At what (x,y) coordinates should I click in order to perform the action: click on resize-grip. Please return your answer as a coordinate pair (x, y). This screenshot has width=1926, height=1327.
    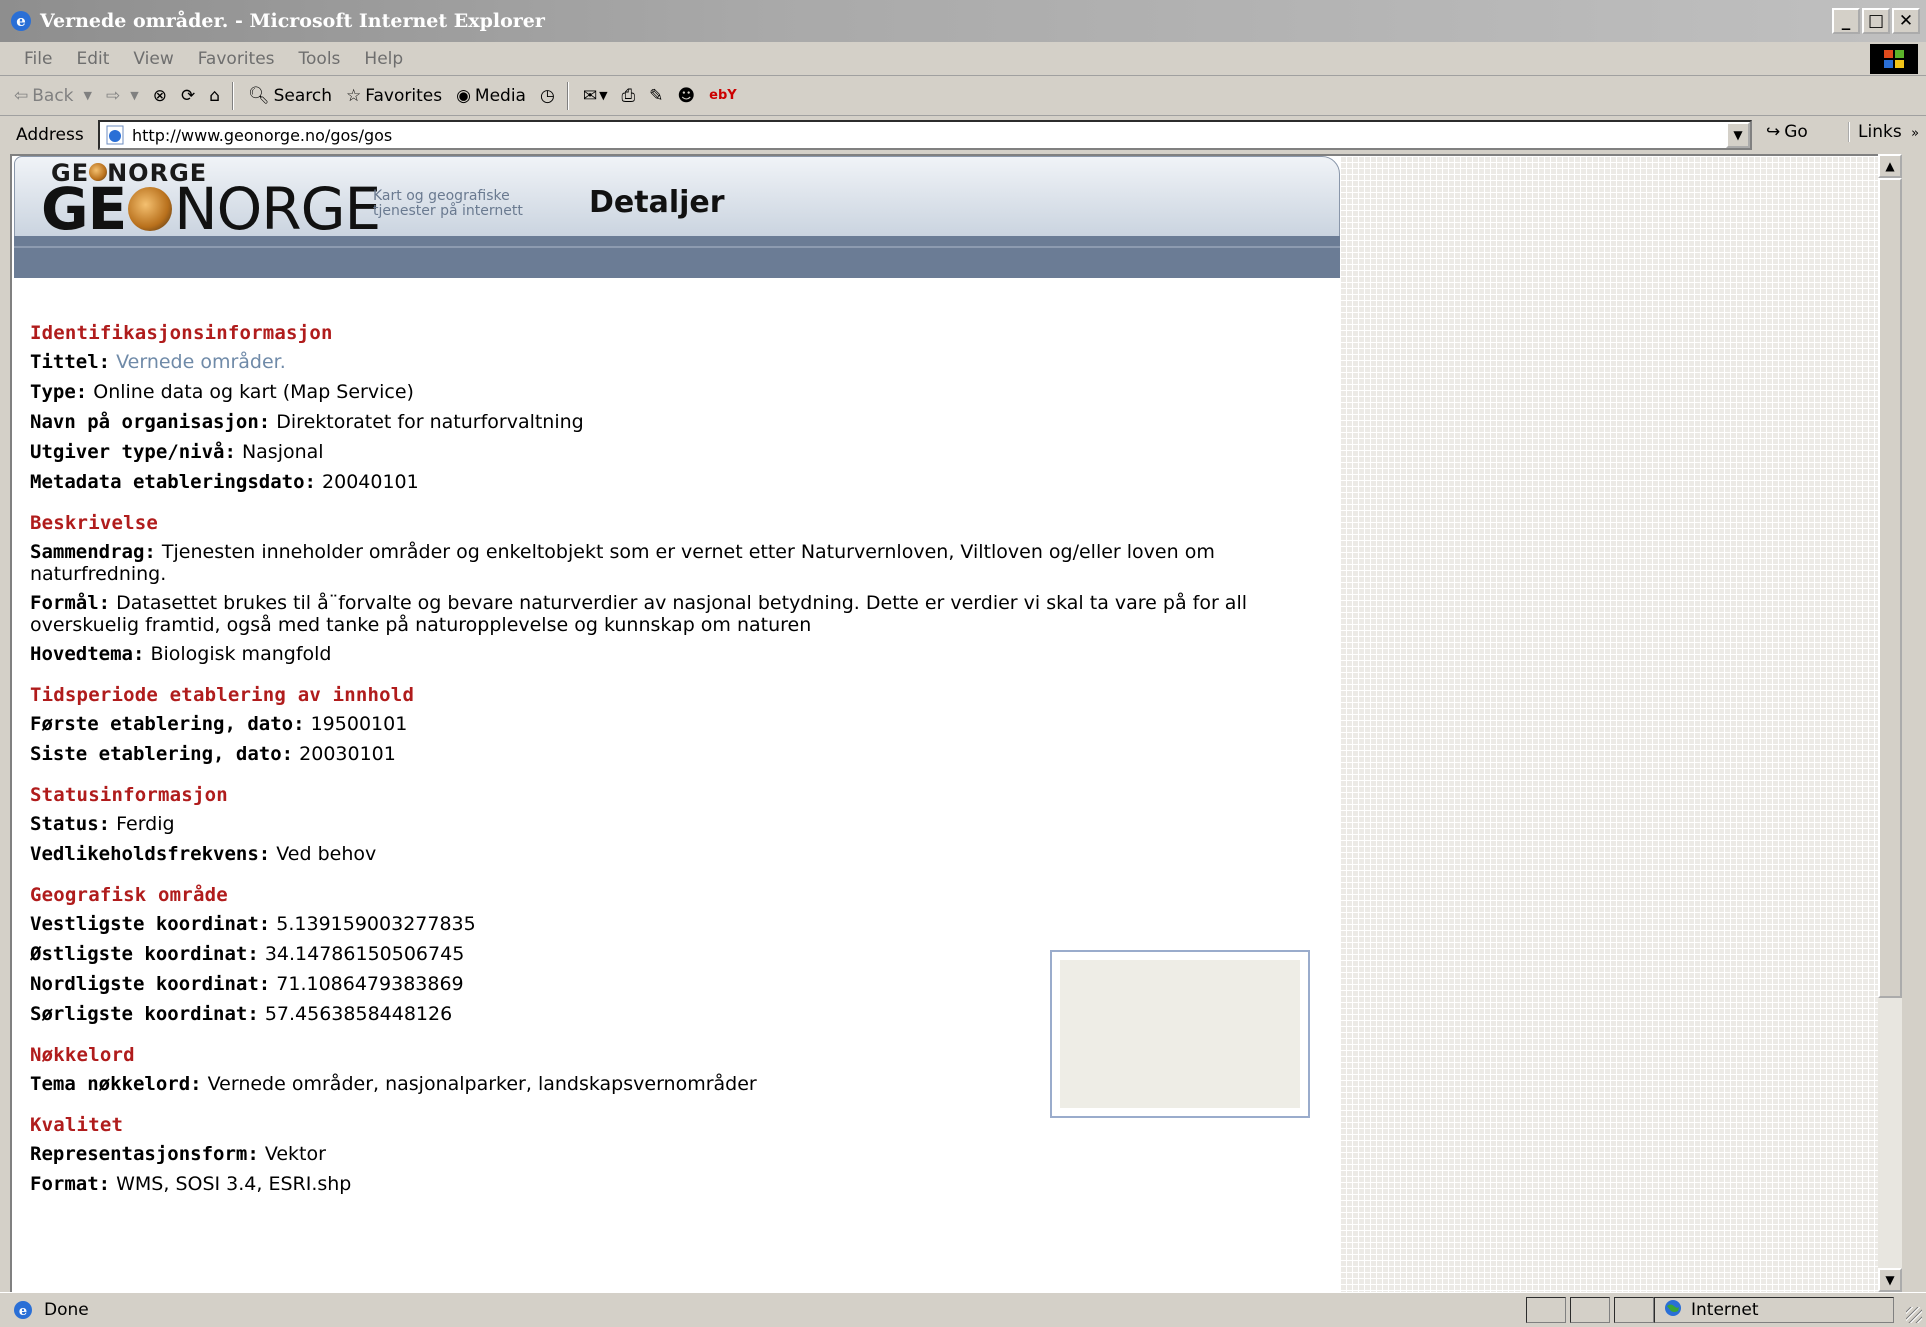
    Looking at the image, I should click on (1914, 1315).